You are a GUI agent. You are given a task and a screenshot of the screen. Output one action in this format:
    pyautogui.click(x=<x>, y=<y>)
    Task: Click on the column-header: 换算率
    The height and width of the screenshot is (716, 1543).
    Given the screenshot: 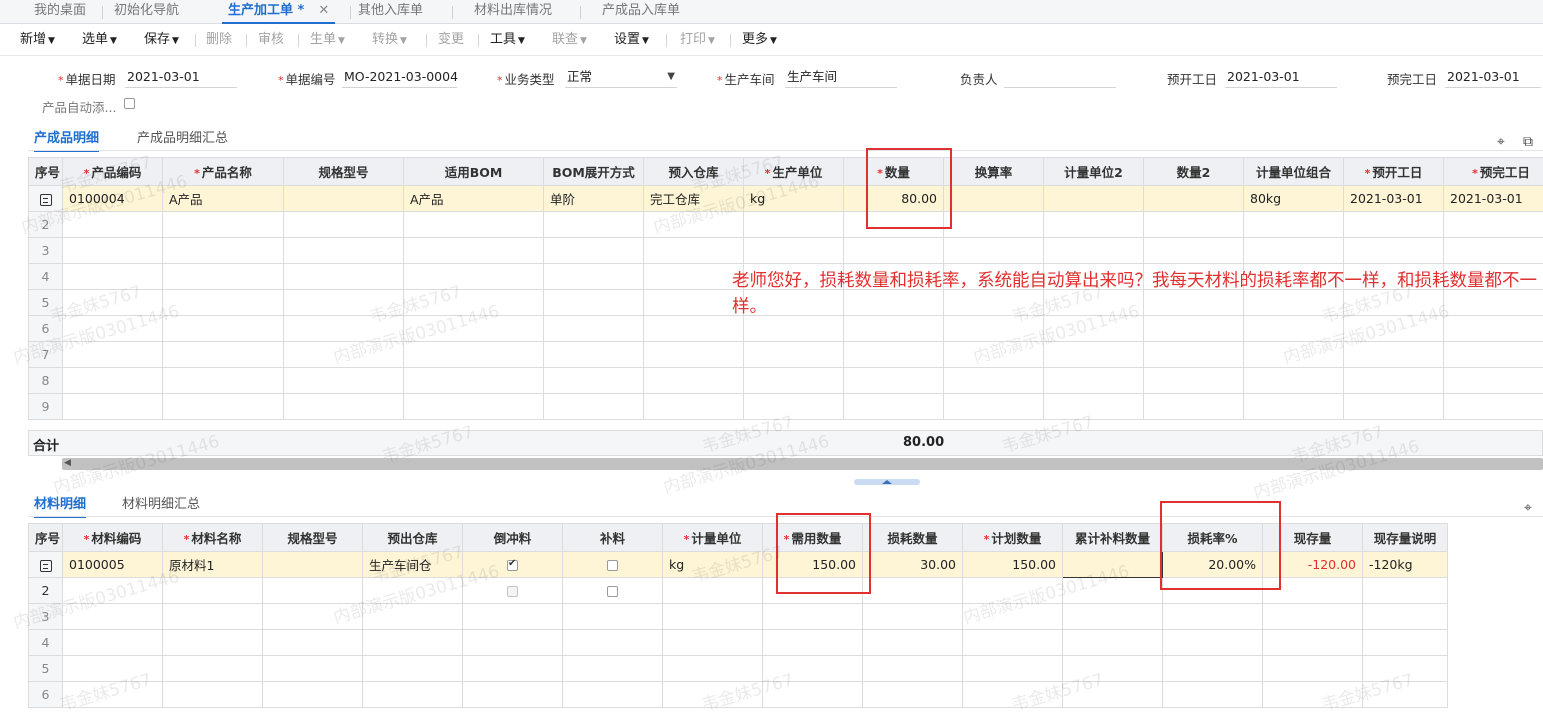 What is the action you would take?
    pyautogui.click(x=994, y=172)
    